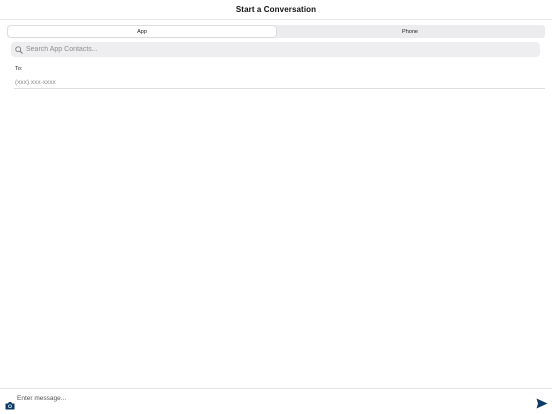 This screenshot has width=552, height=414. I want to click on contact-source-segmented-control: App Phone, so click(276, 31).